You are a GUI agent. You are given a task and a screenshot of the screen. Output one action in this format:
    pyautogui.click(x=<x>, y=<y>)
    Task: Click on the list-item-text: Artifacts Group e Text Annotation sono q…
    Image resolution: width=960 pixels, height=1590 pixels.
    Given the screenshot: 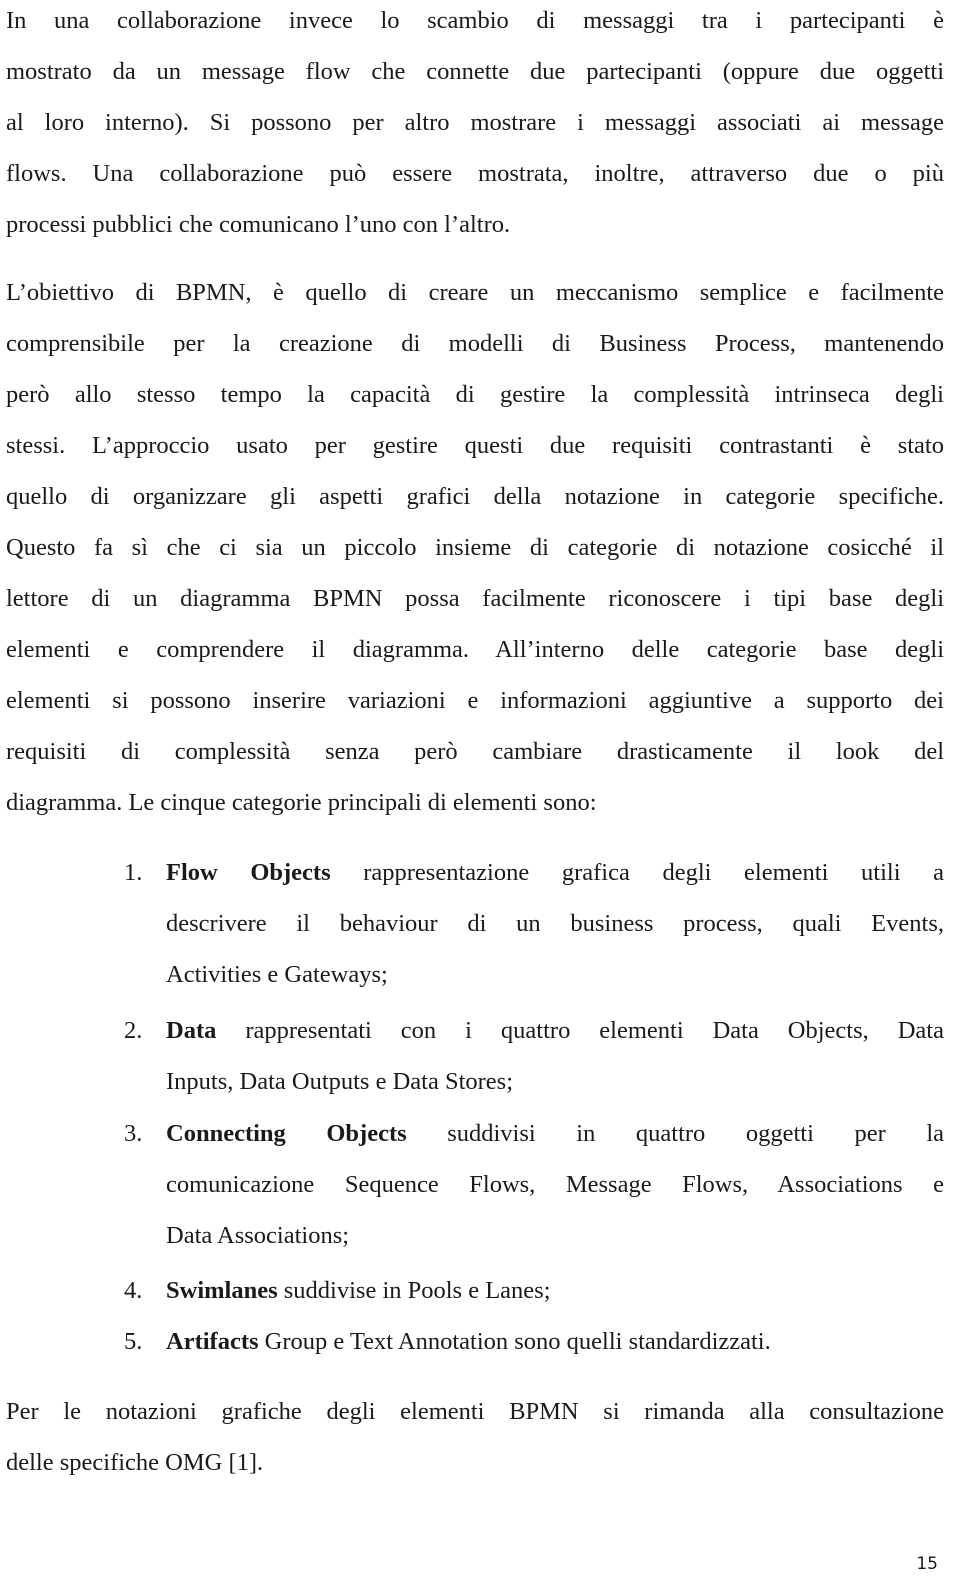 What is the action you would take?
    pyautogui.click(x=555, y=1342)
    